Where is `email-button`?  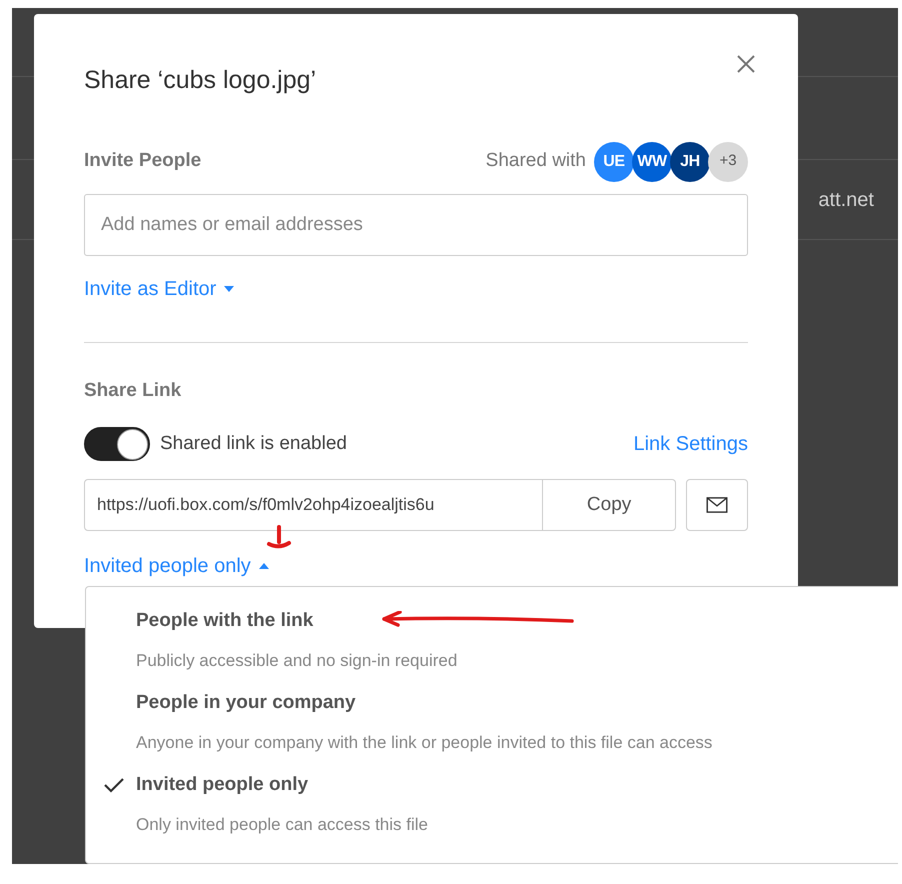
email-button is located at coordinates (717, 505).